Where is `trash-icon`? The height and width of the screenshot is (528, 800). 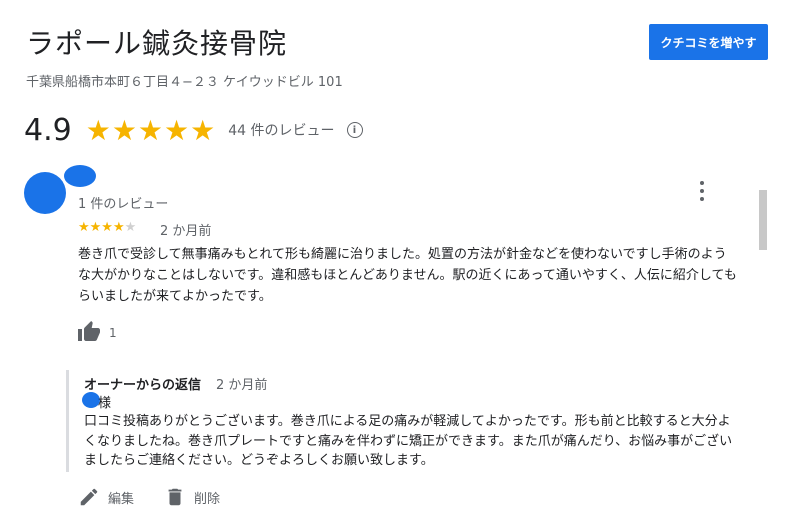 trash-icon is located at coordinates (175, 497).